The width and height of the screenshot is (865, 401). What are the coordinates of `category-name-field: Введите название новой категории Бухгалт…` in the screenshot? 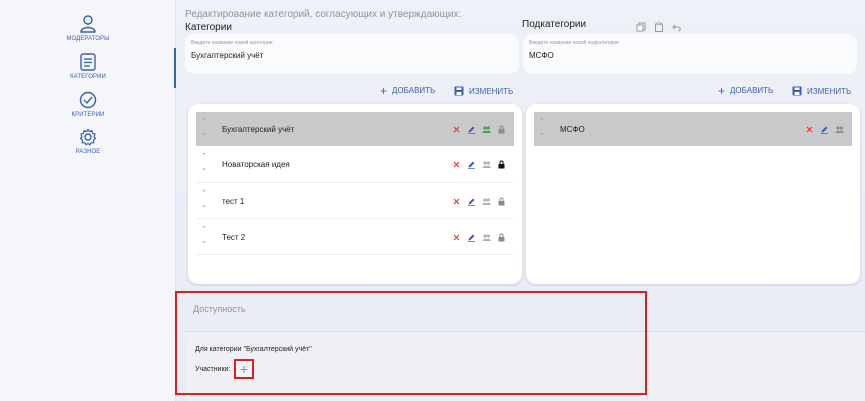 It's located at (352, 54).